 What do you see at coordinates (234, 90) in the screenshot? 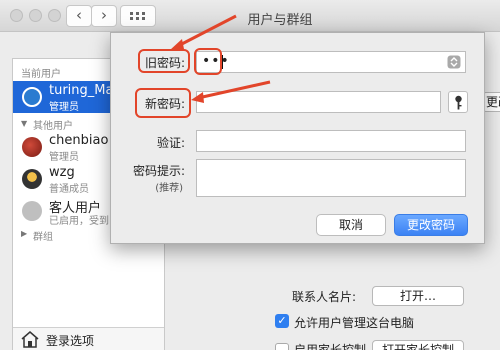
I see `annotation-arrow-new` at bounding box center [234, 90].